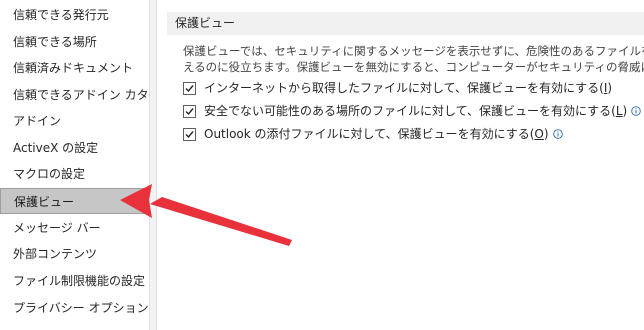 The height and width of the screenshot is (330, 644). Describe the element at coordinates (74, 174) in the screenshot. I see `sidebar-item-macro-settings: マクロの設定` at that location.